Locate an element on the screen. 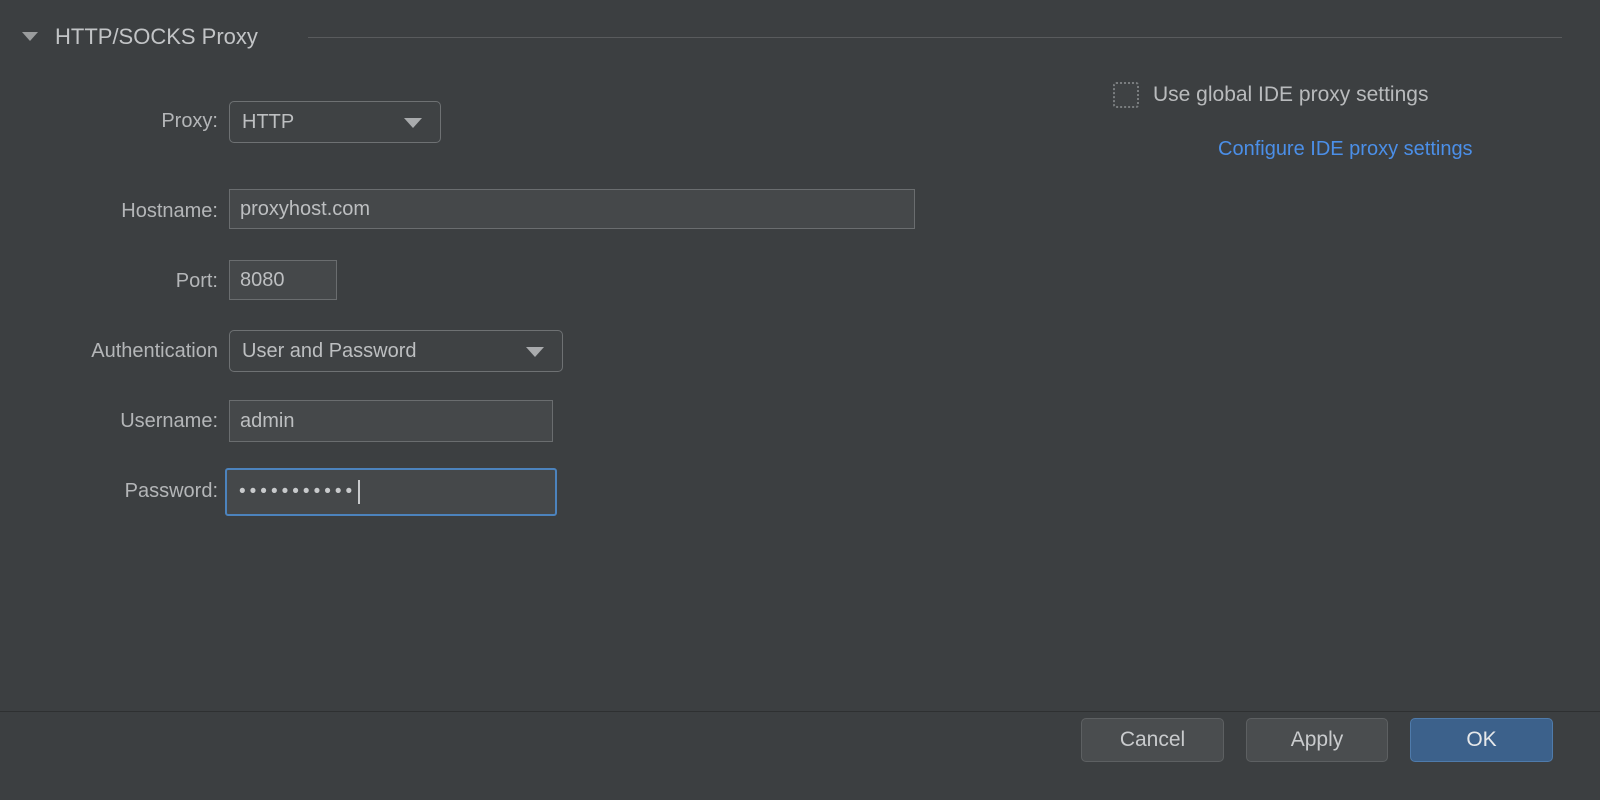 The image size is (1600, 800). password-masked-value: ••••••••••• is located at coordinates (298, 491).